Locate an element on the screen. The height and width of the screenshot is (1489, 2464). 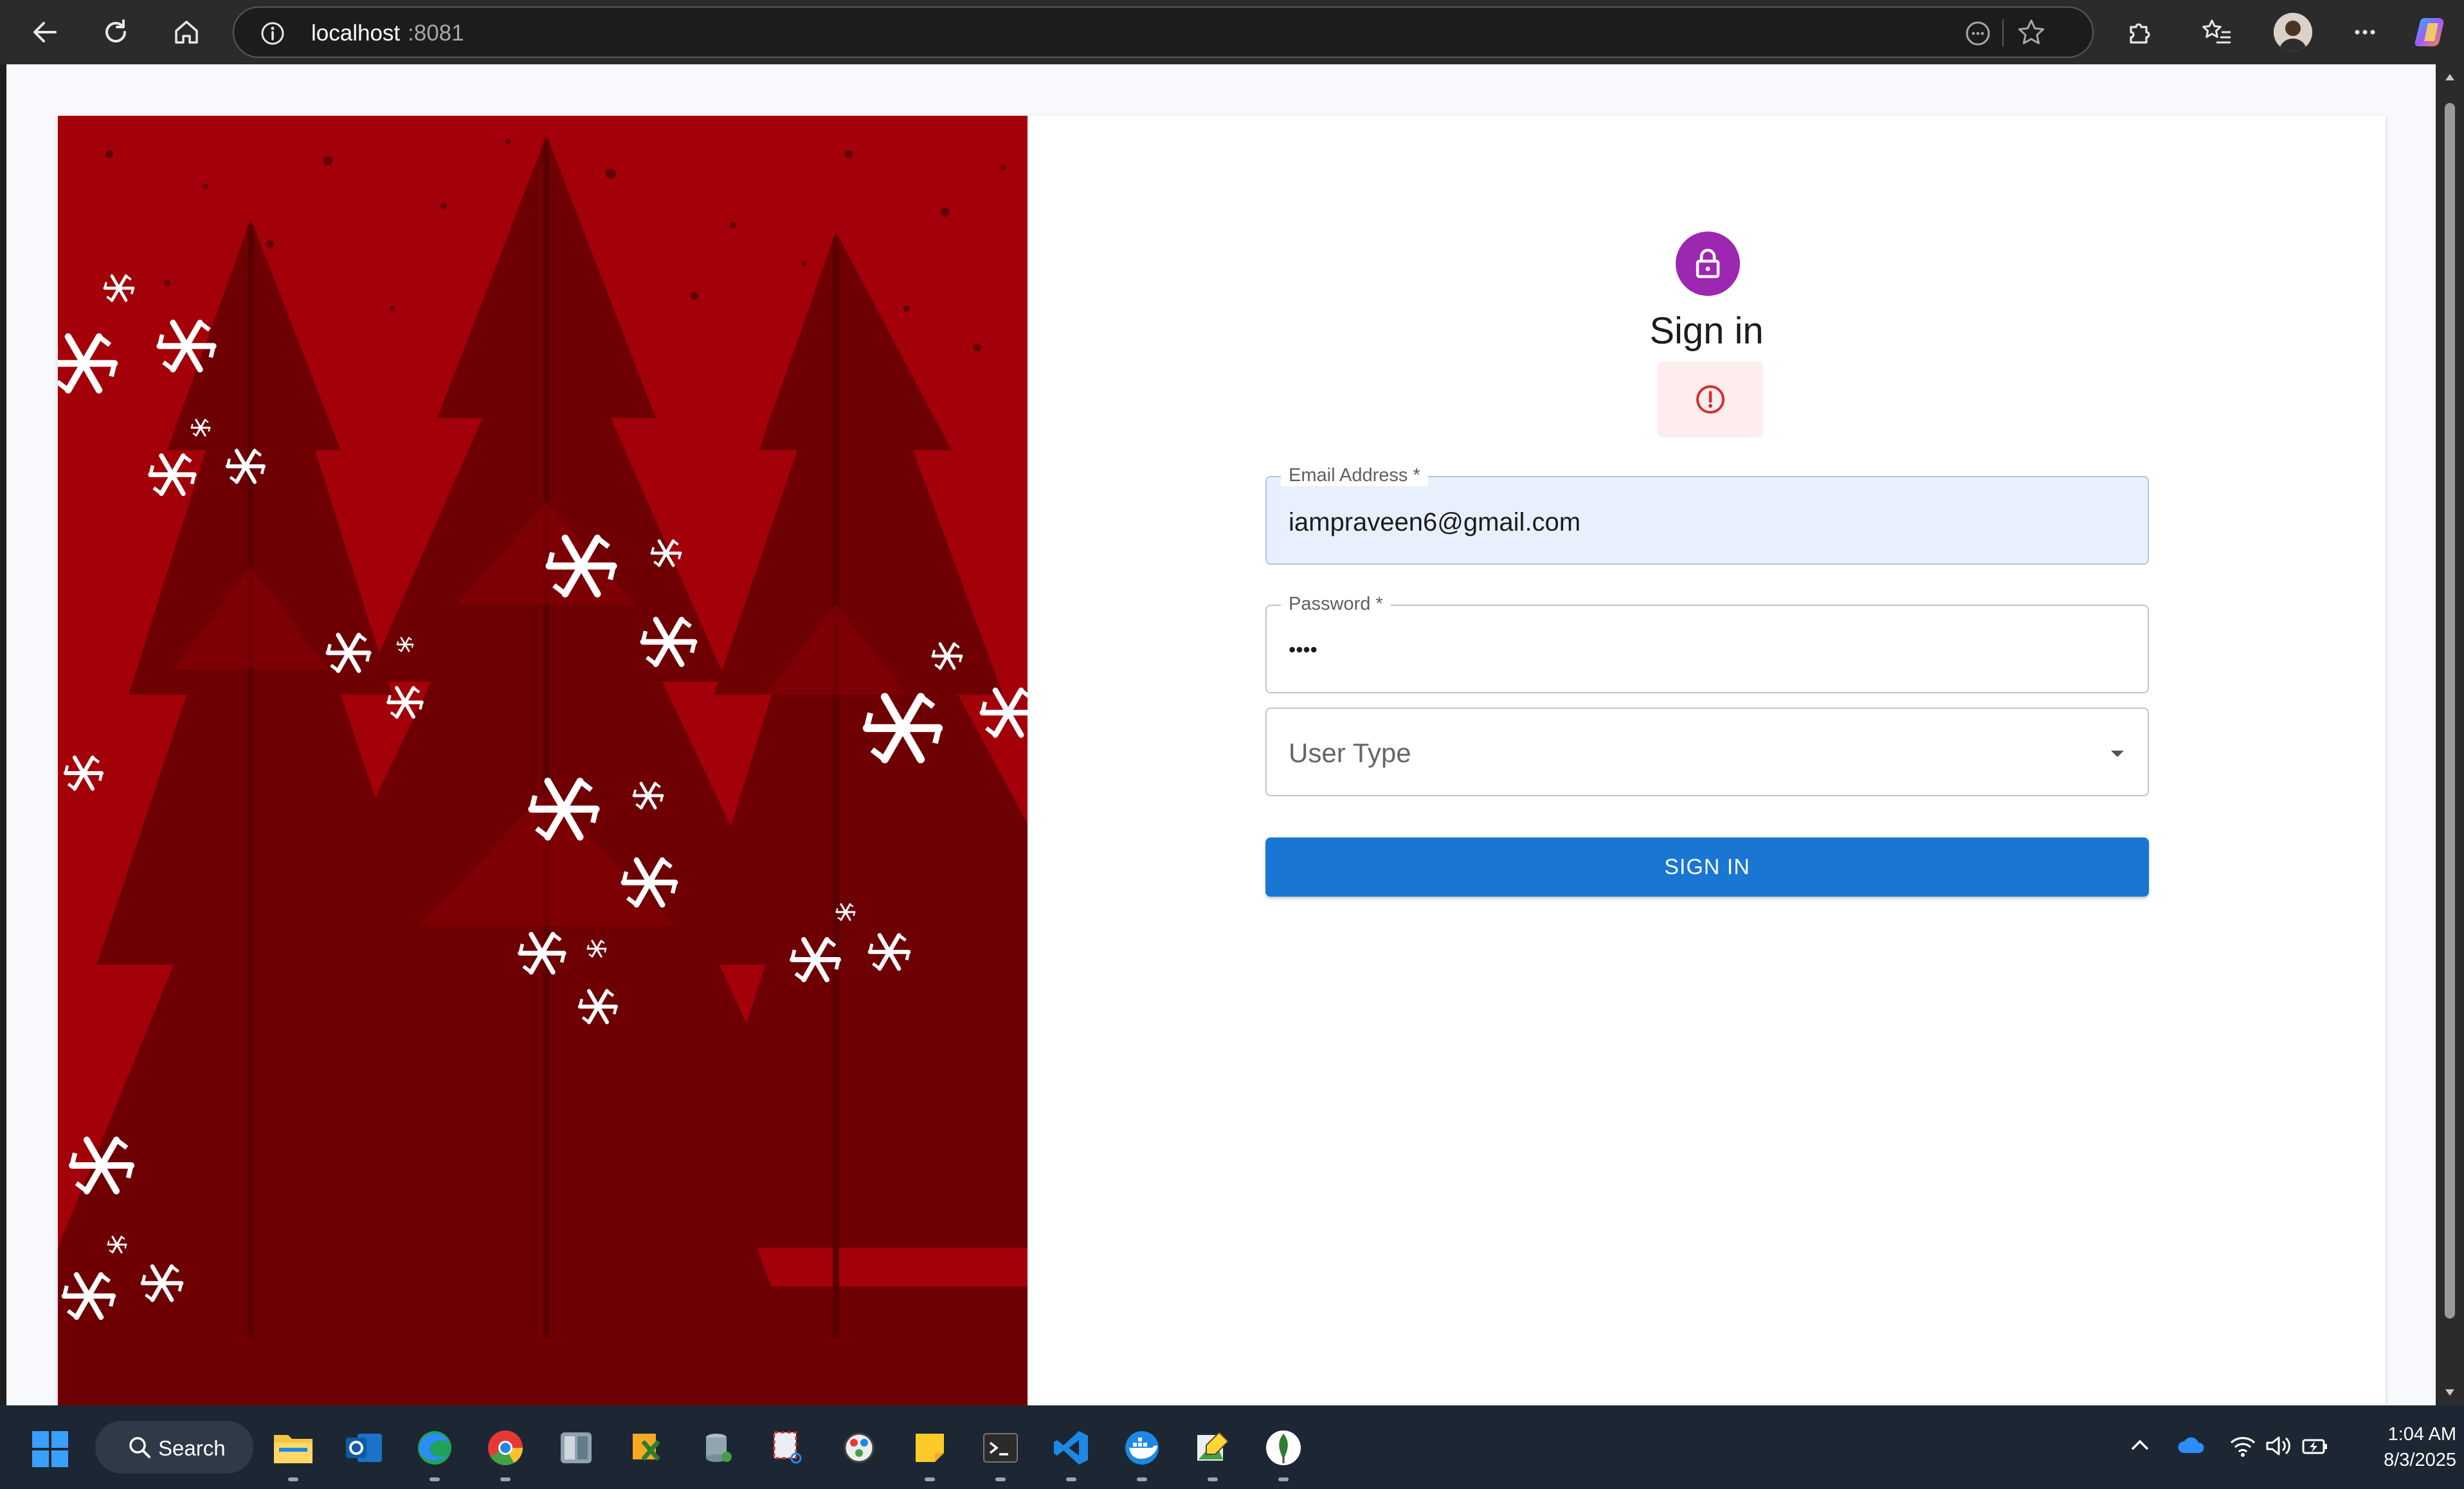
taskbar-database-tool is located at coordinates (717, 1448).